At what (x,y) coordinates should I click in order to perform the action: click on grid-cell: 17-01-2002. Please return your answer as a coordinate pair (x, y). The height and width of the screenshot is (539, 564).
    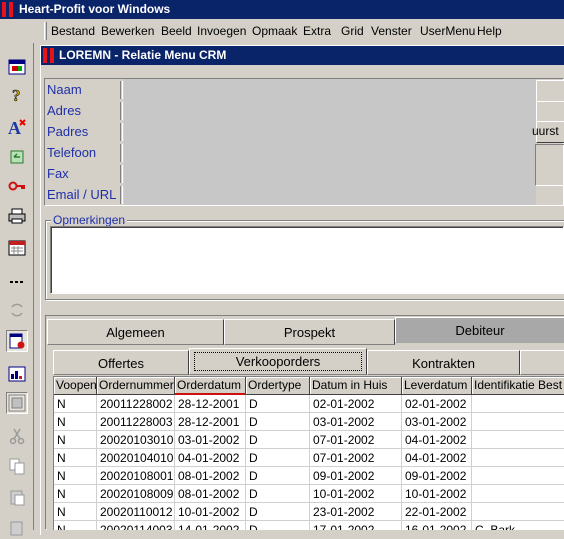
    Looking at the image, I should click on (356, 525).